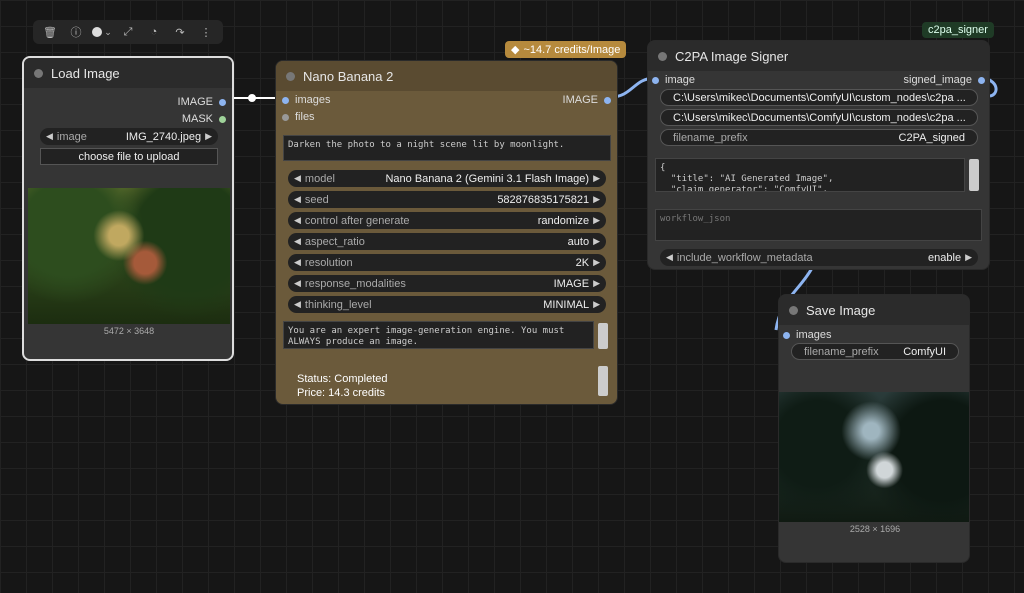 This screenshot has height=593, width=1024. I want to click on widget-seed: ◀ seed 582876835175821 ▶, so click(447, 199).